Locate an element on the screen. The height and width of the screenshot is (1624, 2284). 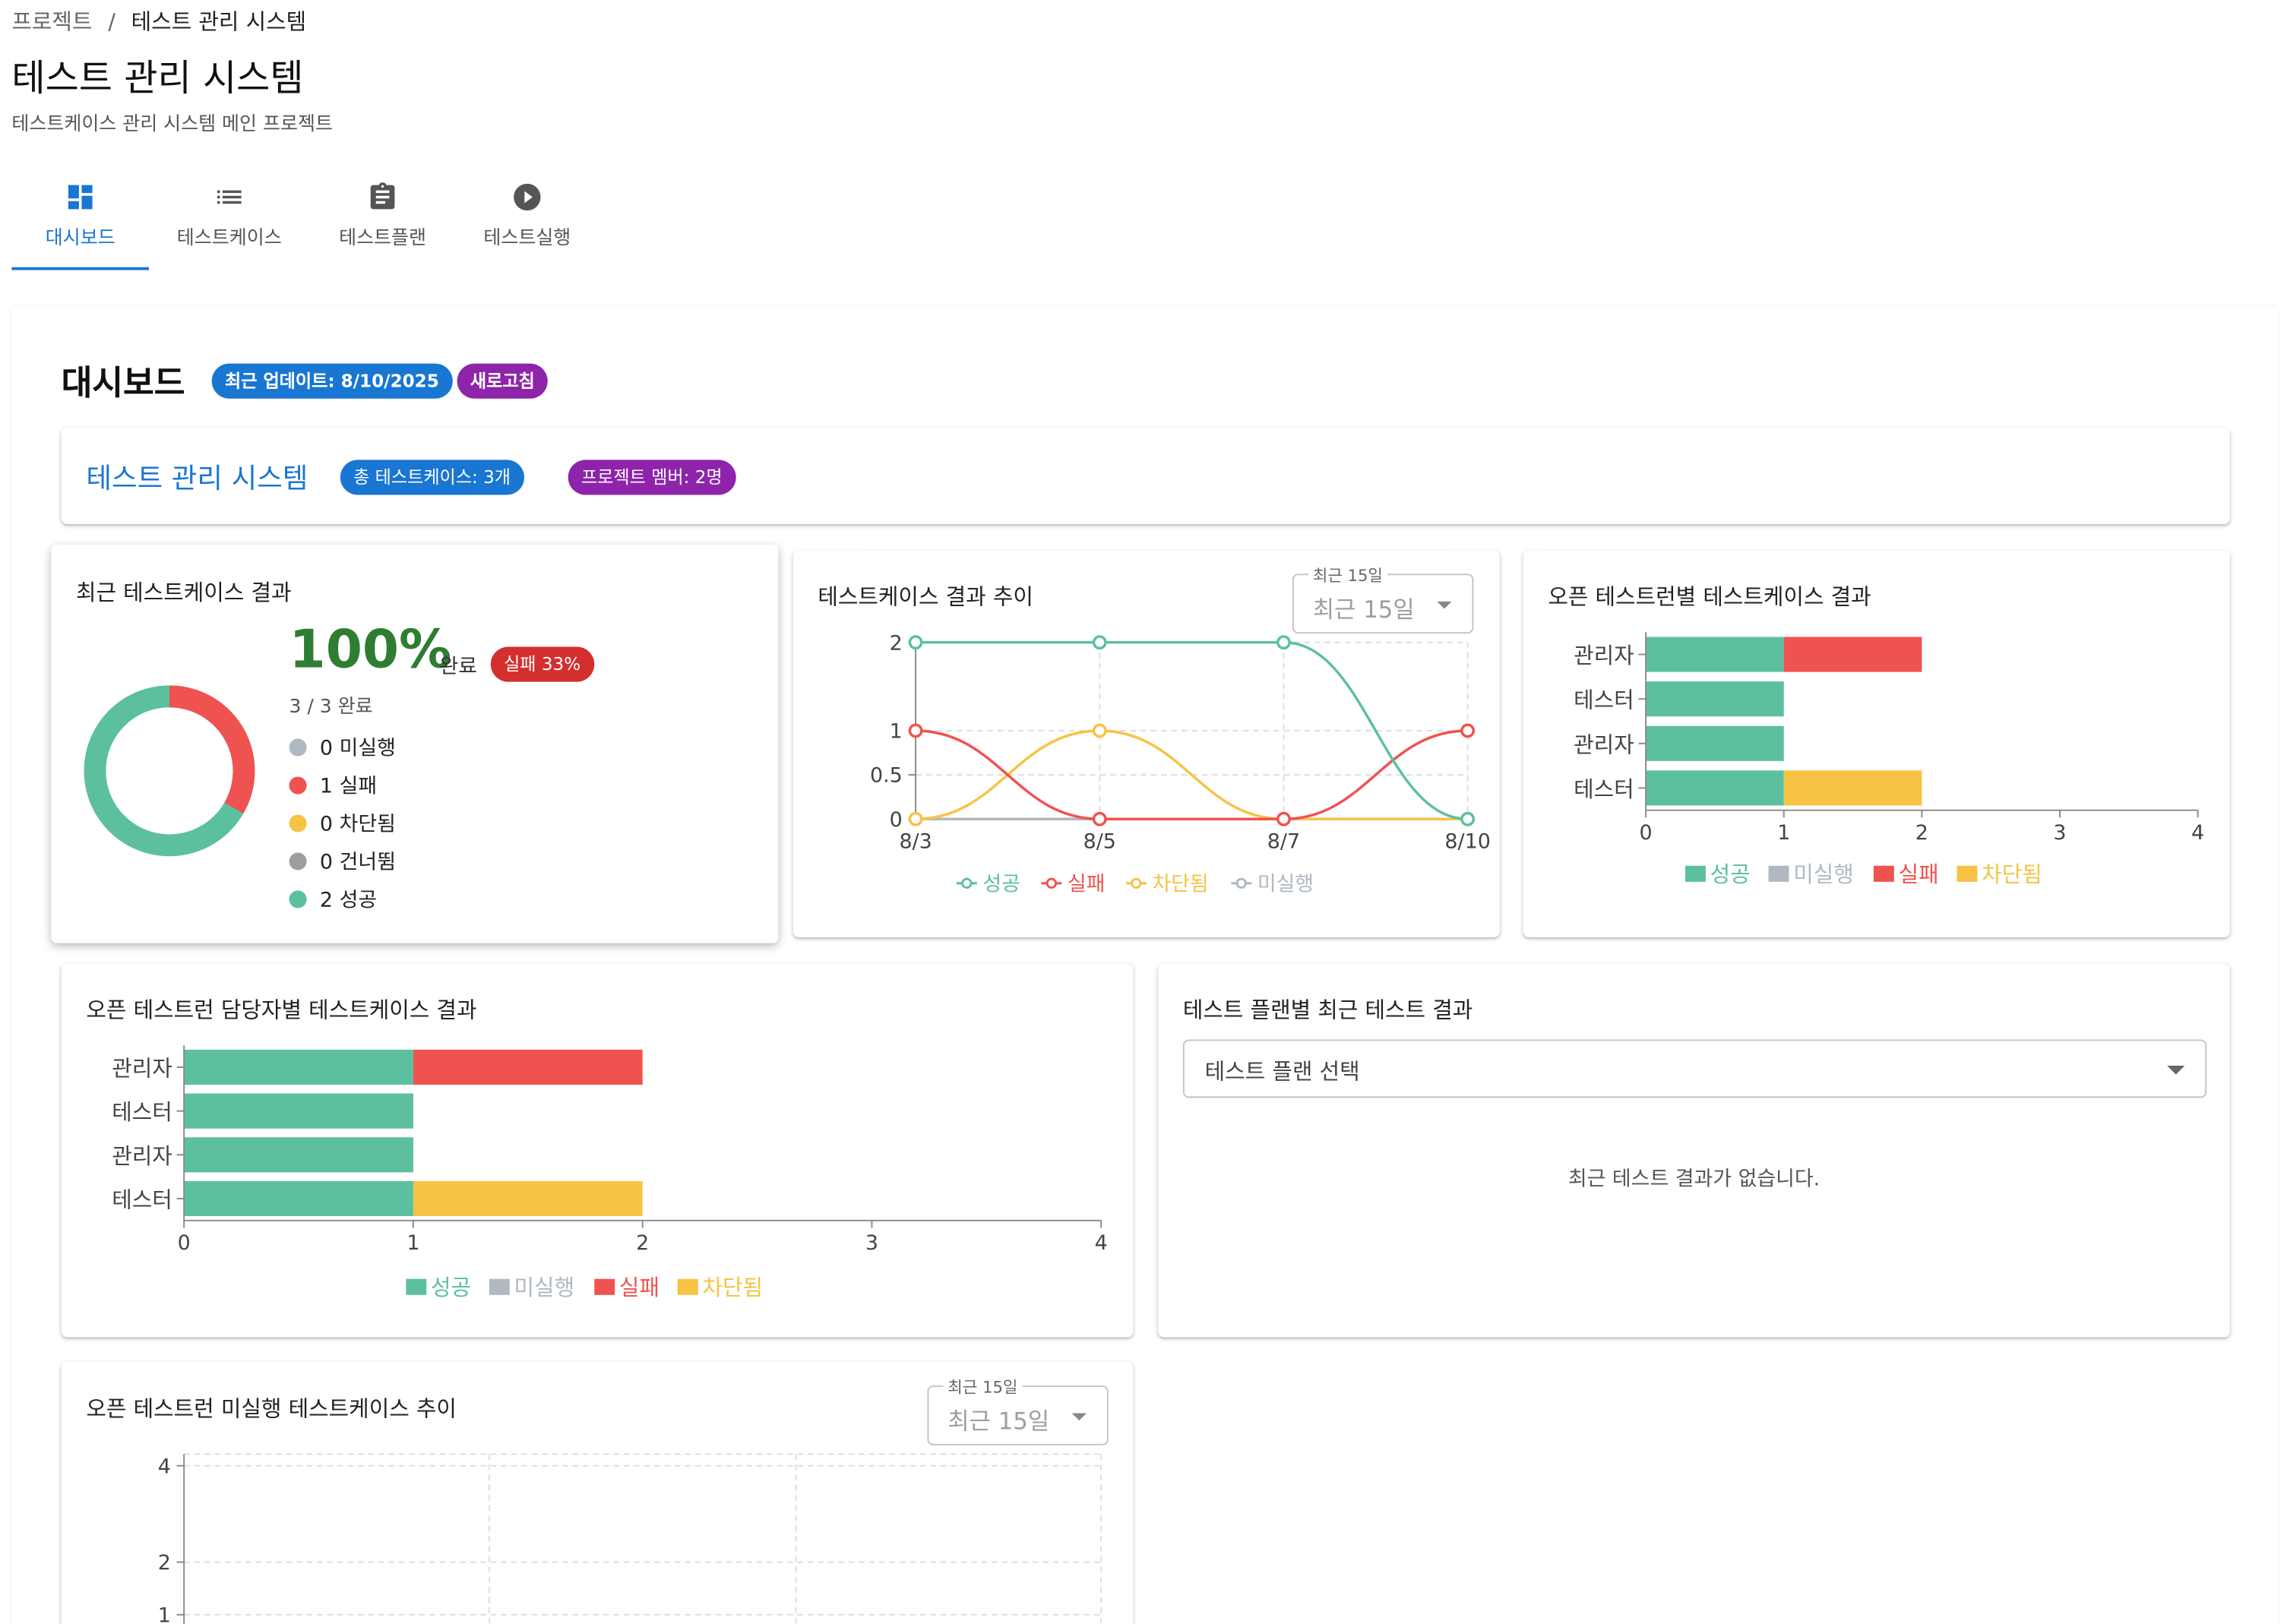
member-count-chip: 프로젝트 멤버: 2명 is located at coordinates (651, 478).